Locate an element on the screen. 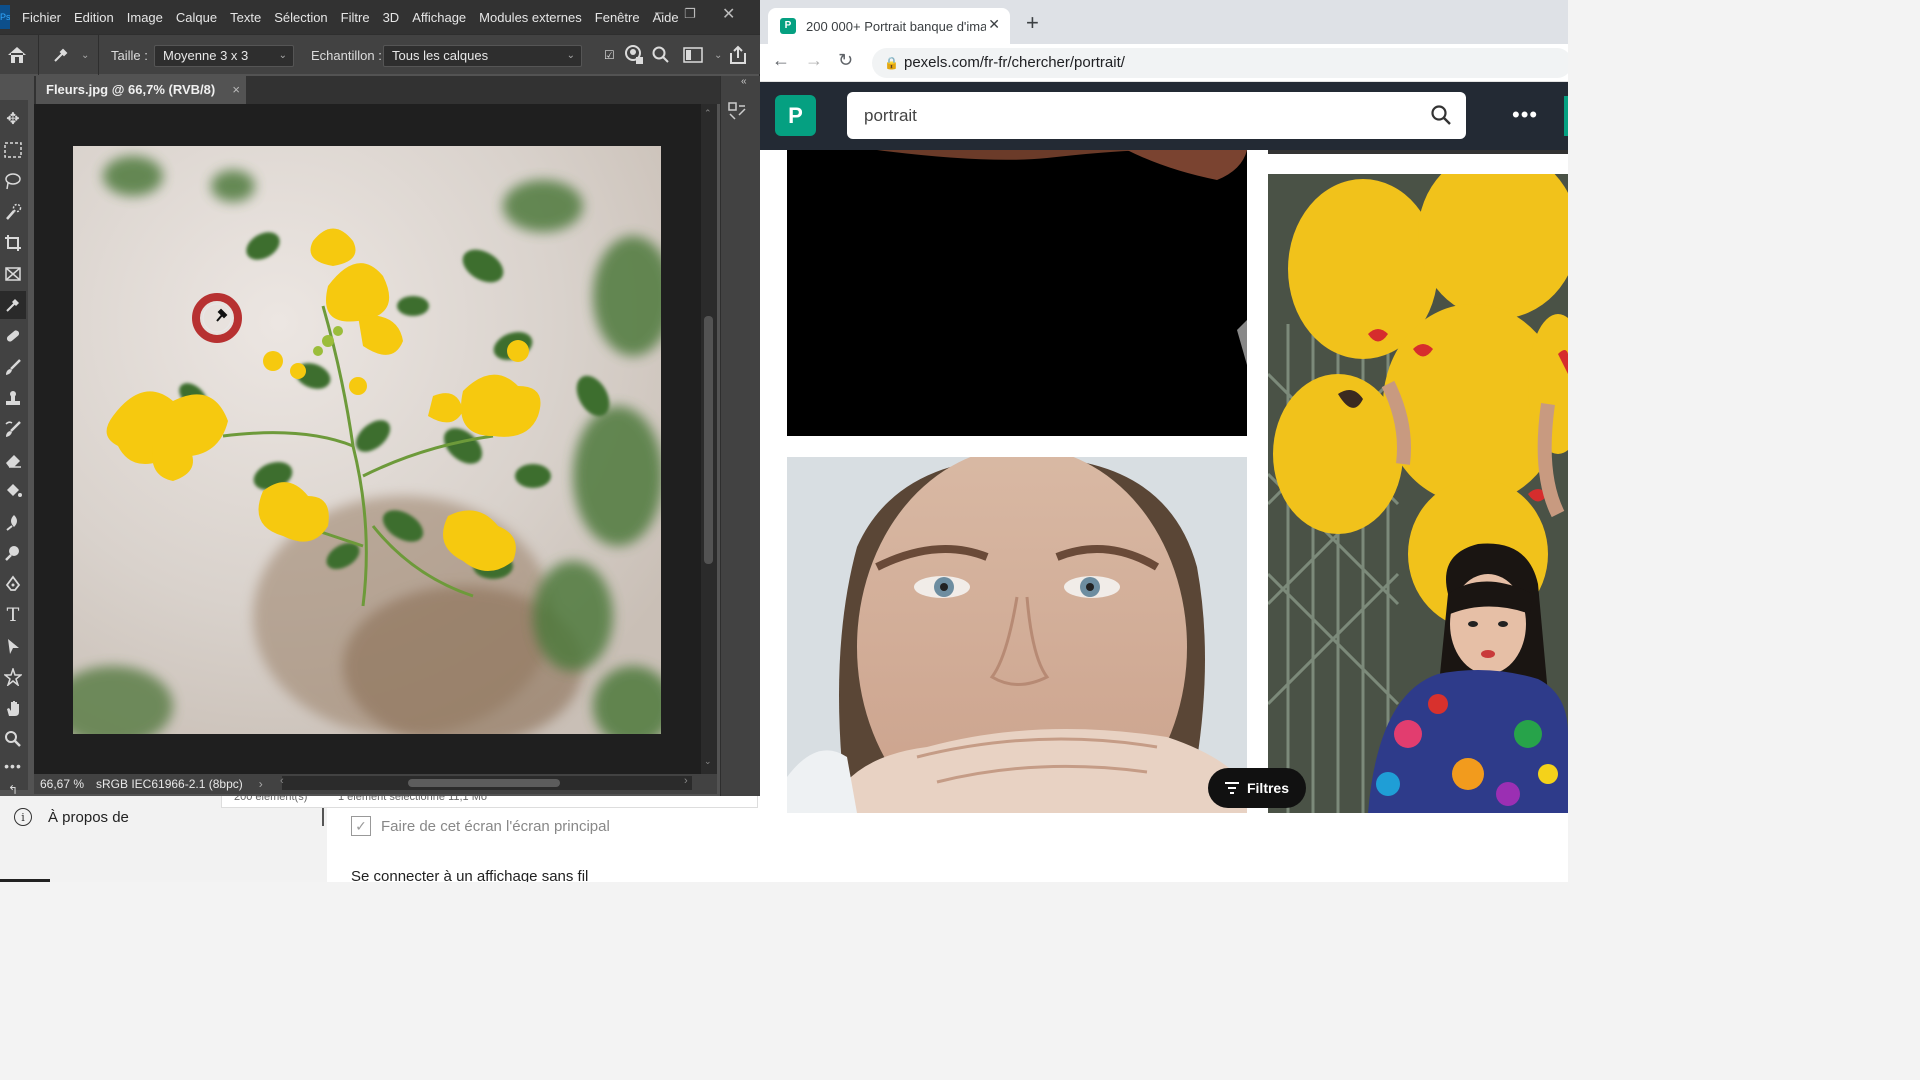 The height and width of the screenshot is (1080, 1920). ps-horizontal-scrollbar: ‹ › is located at coordinates (486, 782).